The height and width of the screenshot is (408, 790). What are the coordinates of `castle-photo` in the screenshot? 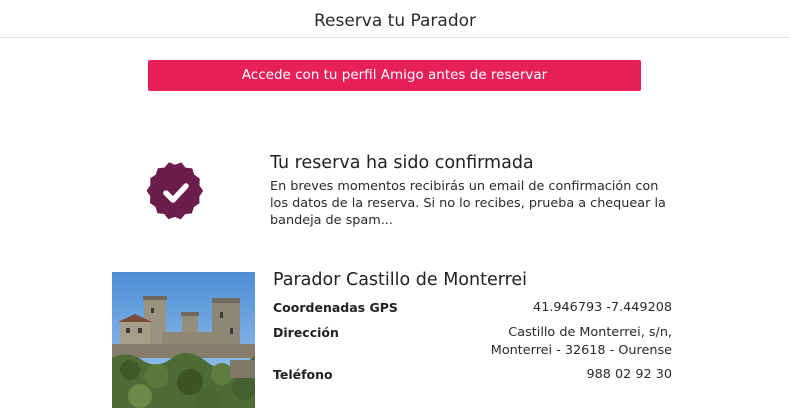 It's located at (183, 340).